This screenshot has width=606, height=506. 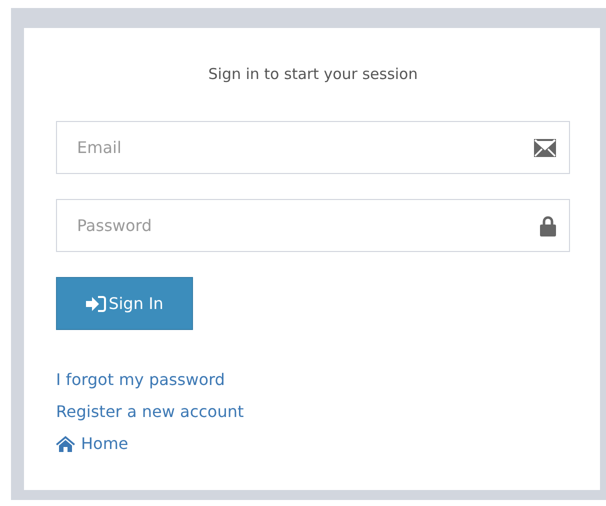 What do you see at coordinates (65, 444) in the screenshot?
I see `house-icon` at bounding box center [65, 444].